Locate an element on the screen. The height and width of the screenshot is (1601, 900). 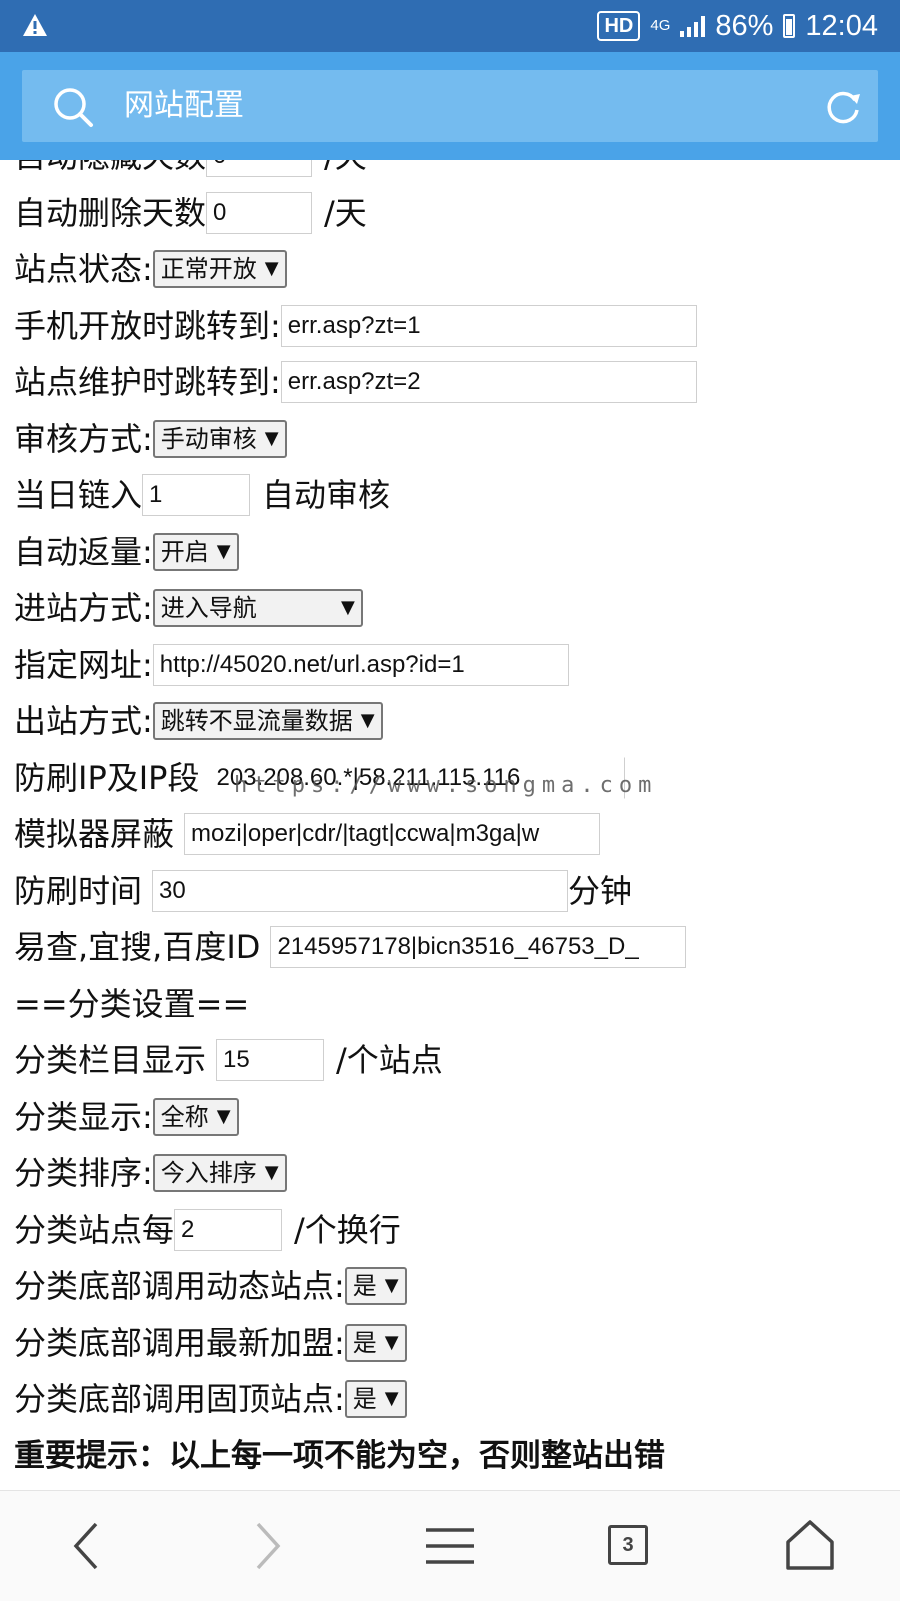
form-row-category-display-count: 分类栏目显示 15 /个站点 is located at coordinates (454, 1060).